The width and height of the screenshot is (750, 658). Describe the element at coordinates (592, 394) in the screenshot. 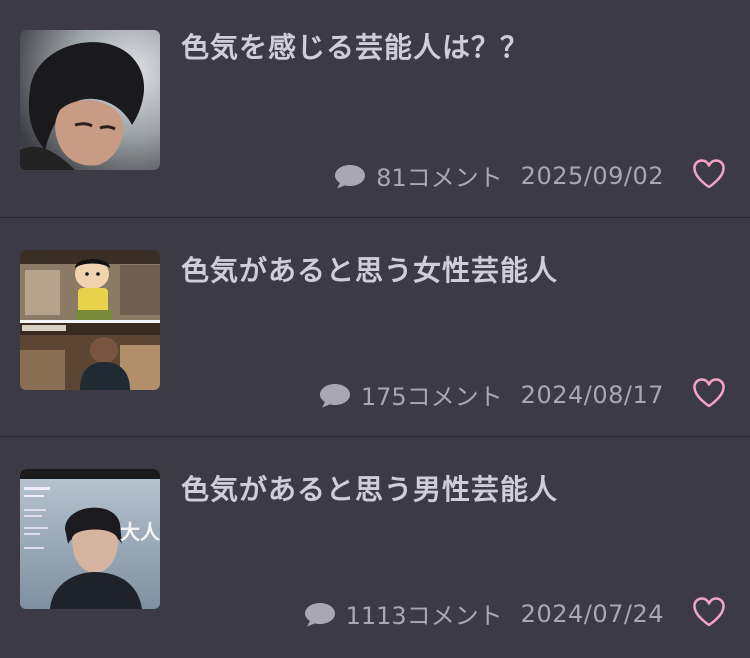

I see `post-date: 2024/08/17` at that location.